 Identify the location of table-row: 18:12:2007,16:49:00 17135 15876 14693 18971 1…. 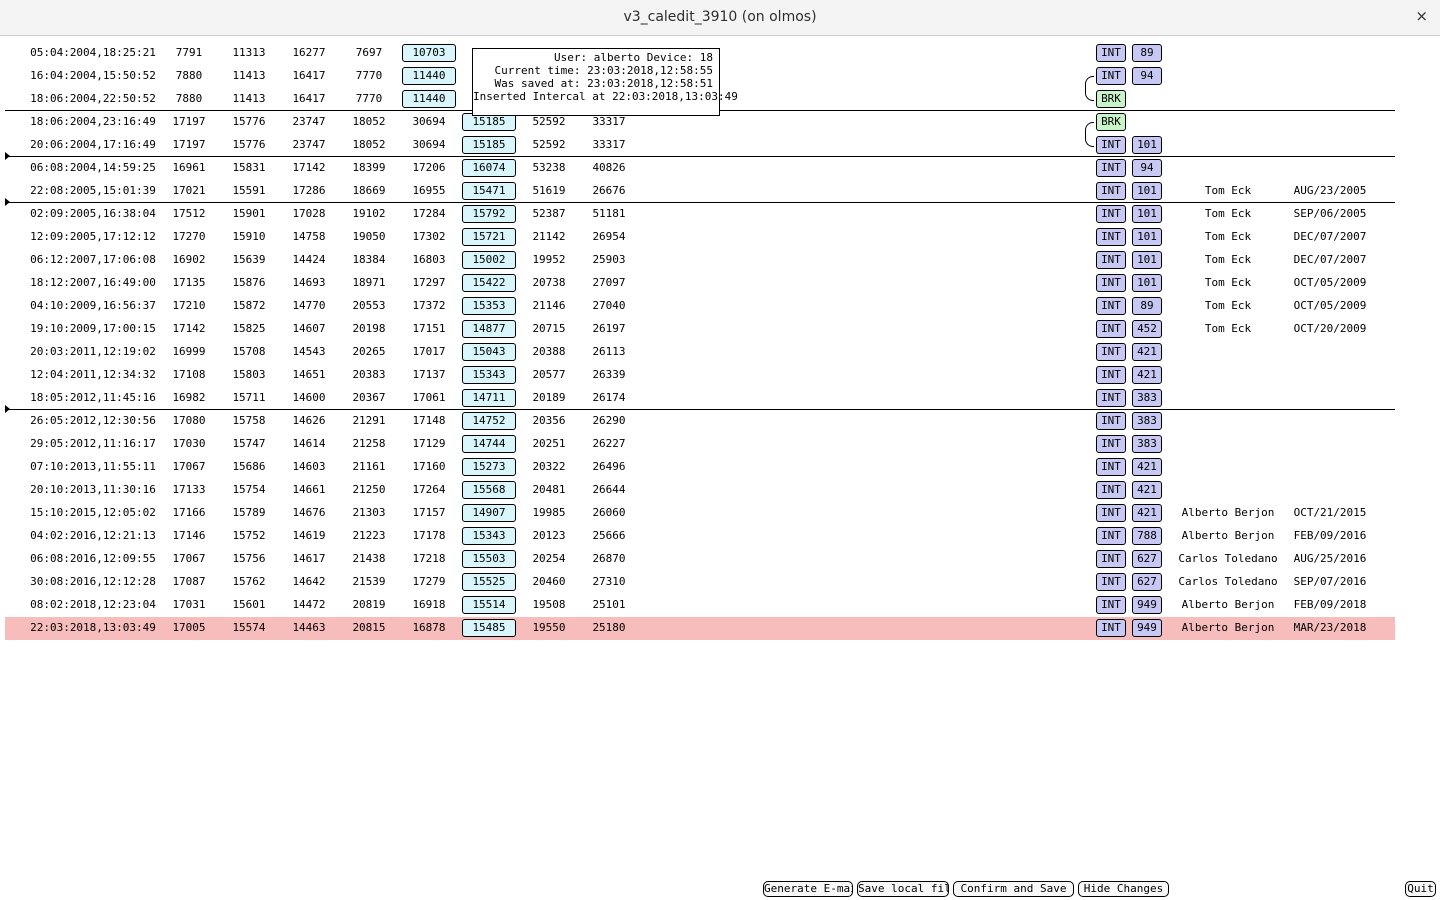
(700, 283).